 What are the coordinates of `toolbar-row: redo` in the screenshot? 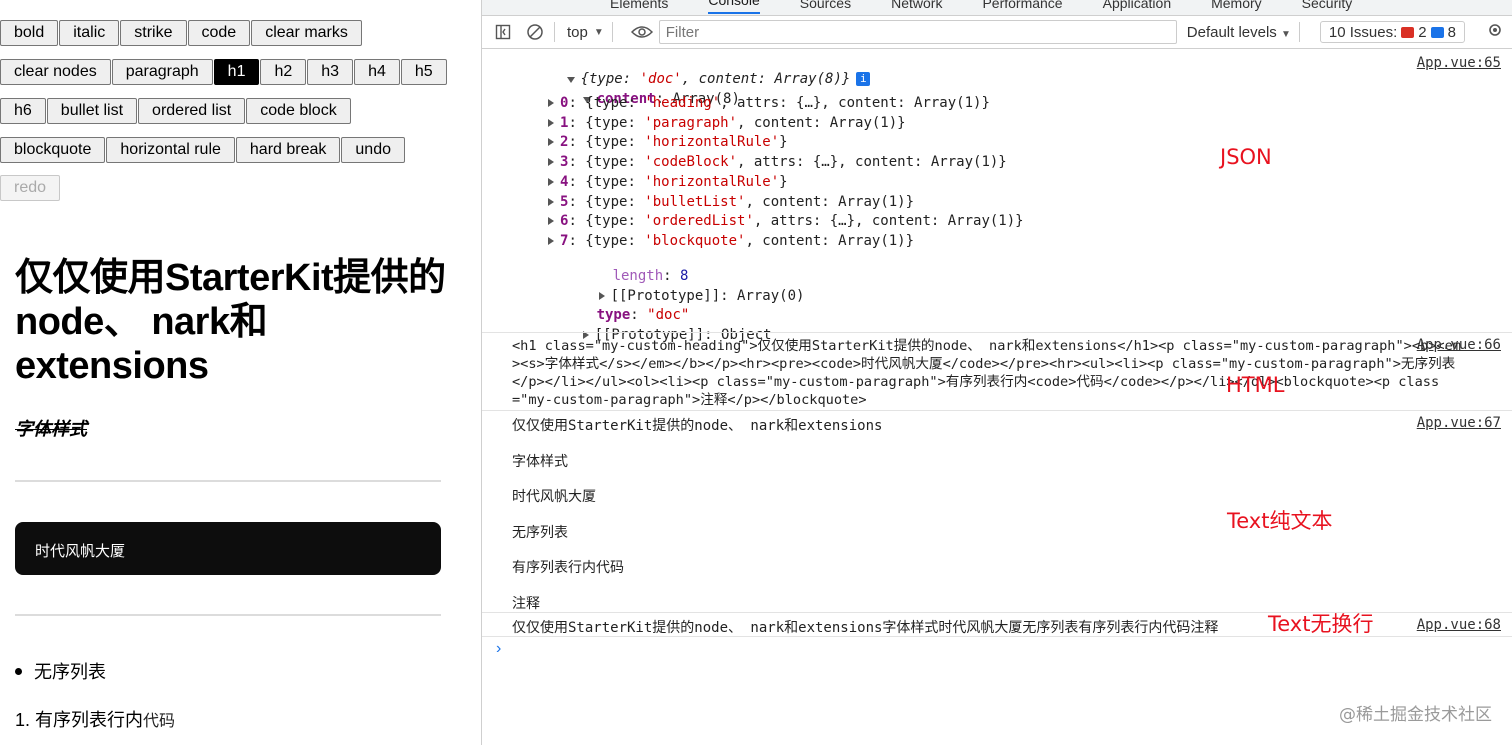 It's located at (30, 188).